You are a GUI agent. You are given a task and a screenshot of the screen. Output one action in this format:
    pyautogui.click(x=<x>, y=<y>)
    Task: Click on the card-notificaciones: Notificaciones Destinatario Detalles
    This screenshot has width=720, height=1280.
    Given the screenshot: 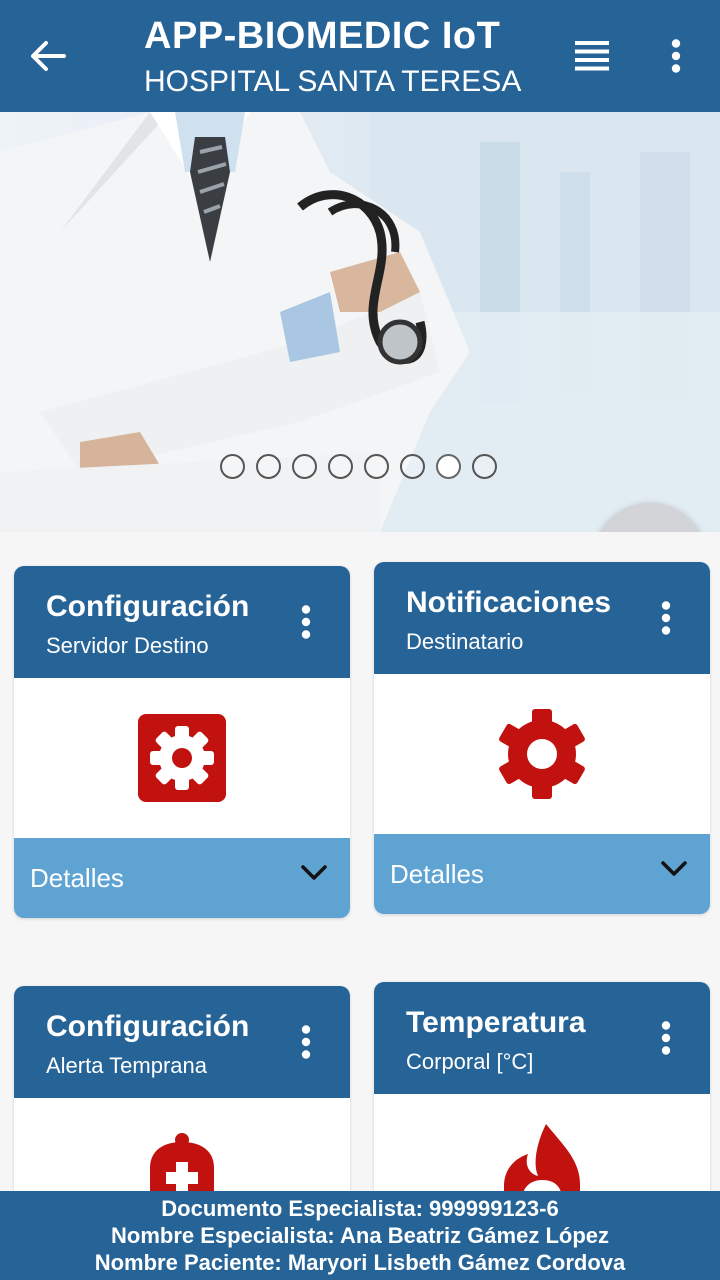 What is the action you would take?
    pyautogui.click(x=542, y=738)
    